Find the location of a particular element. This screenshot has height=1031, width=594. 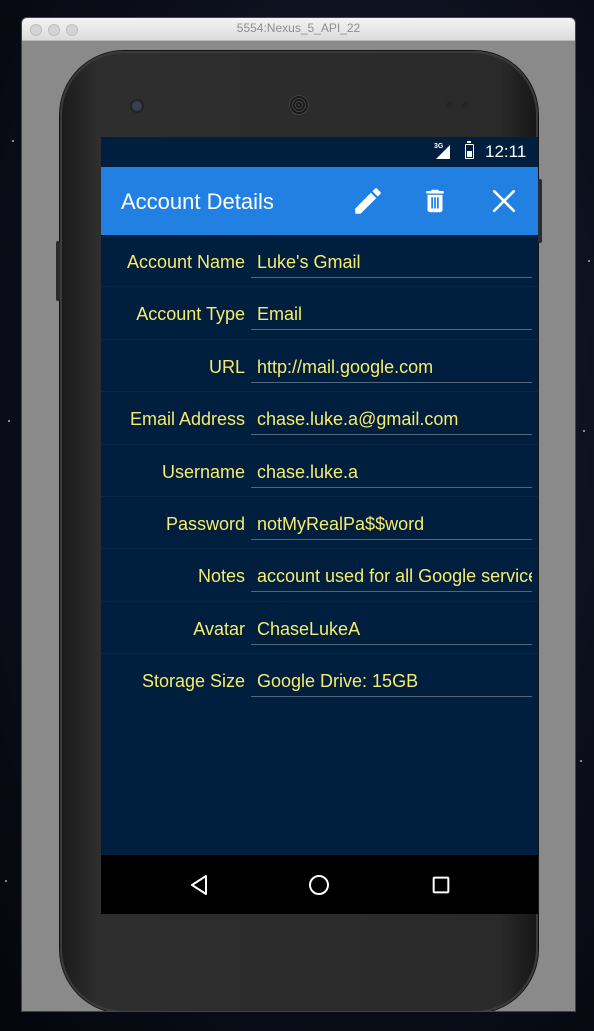

trash-icon is located at coordinates (435, 201).